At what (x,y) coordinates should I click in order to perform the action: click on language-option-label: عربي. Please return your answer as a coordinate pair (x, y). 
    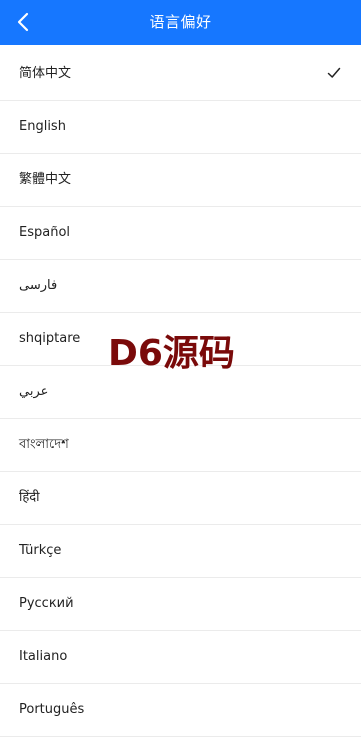
    Looking at the image, I should click on (34, 391).